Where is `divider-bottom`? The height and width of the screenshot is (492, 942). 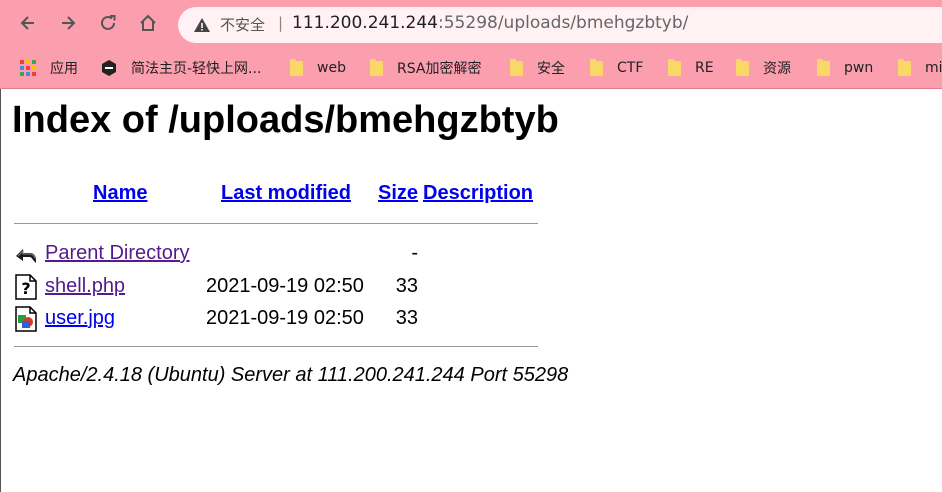
divider-bottom is located at coordinates (276, 346).